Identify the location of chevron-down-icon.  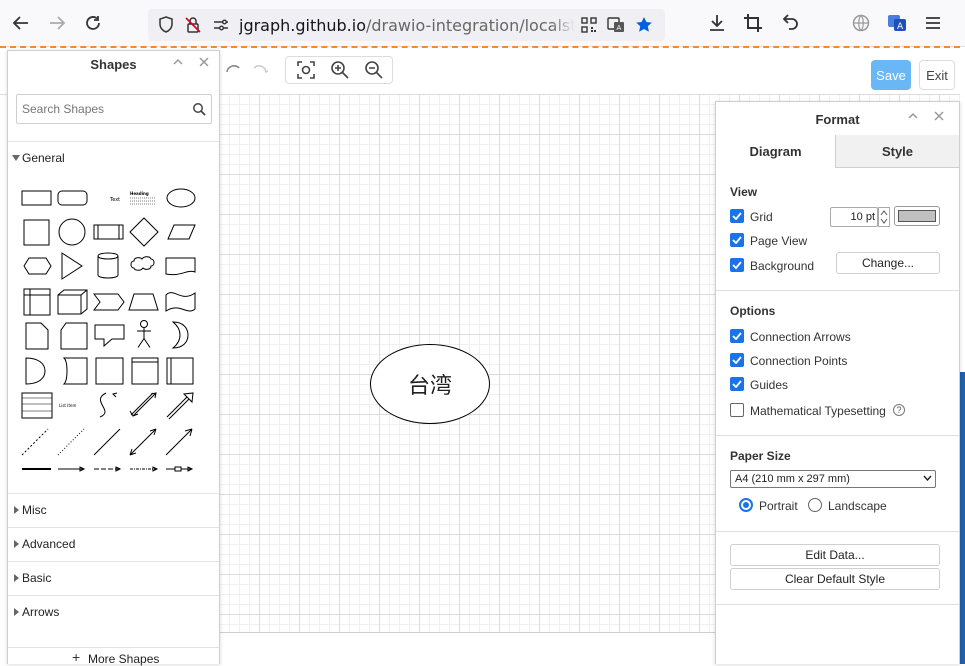
(927, 478).